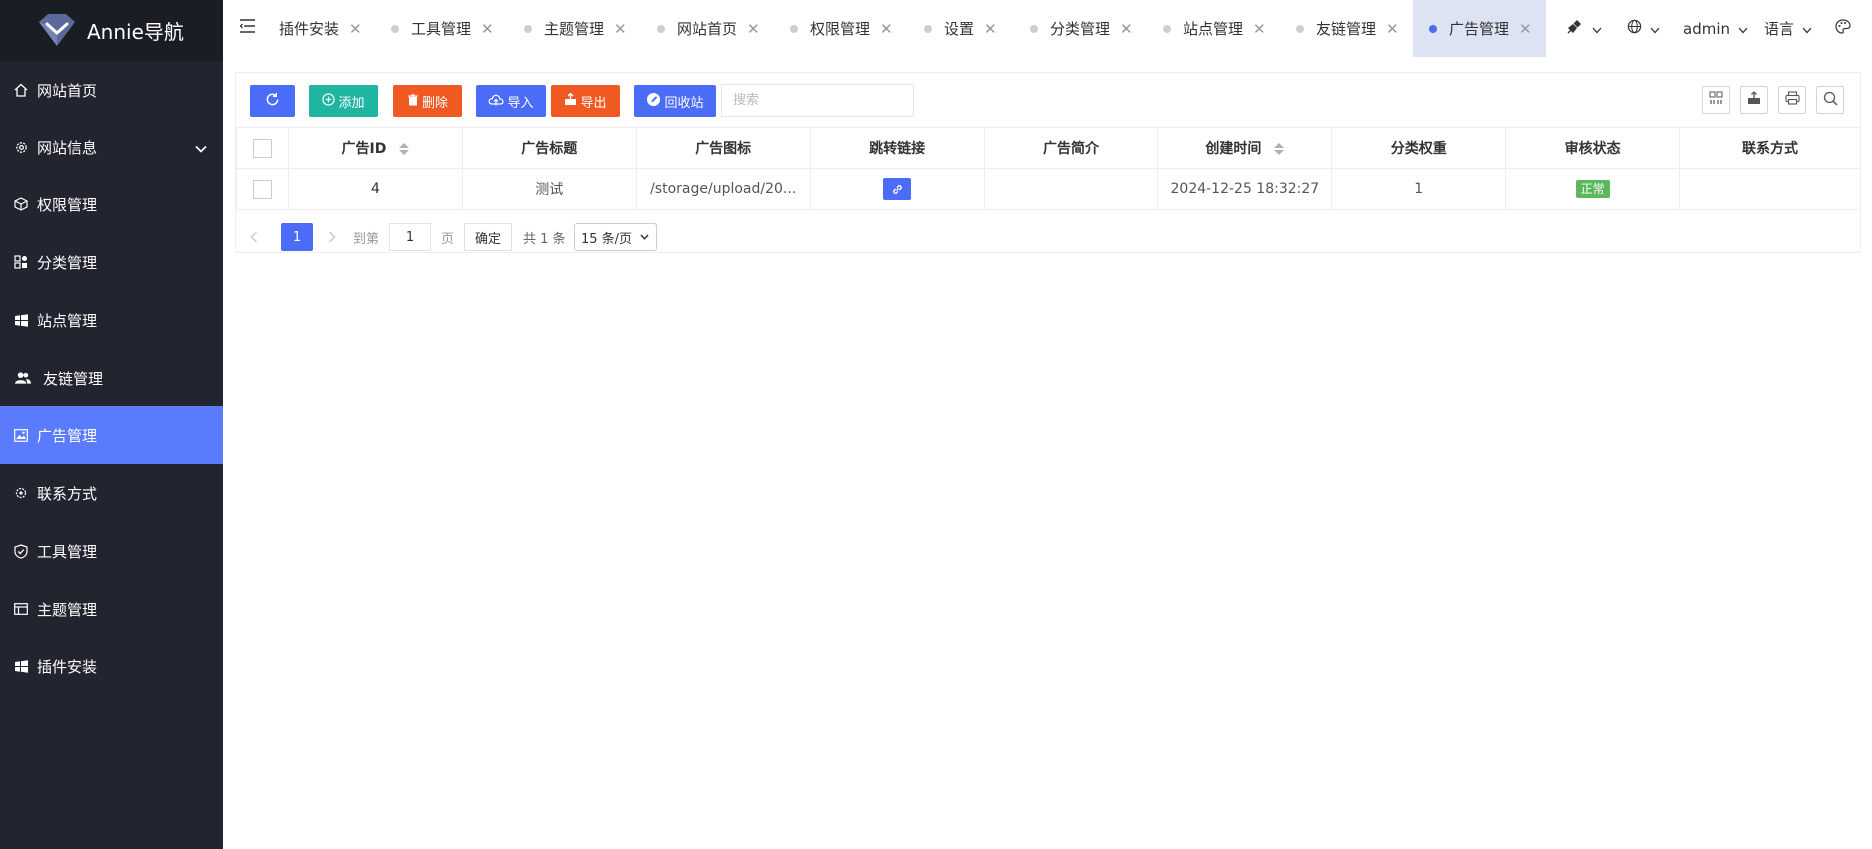 The image size is (1872, 849). What do you see at coordinates (111, 435) in the screenshot?
I see `sidebar-item-ads: 广告管理` at bounding box center [111, 435].